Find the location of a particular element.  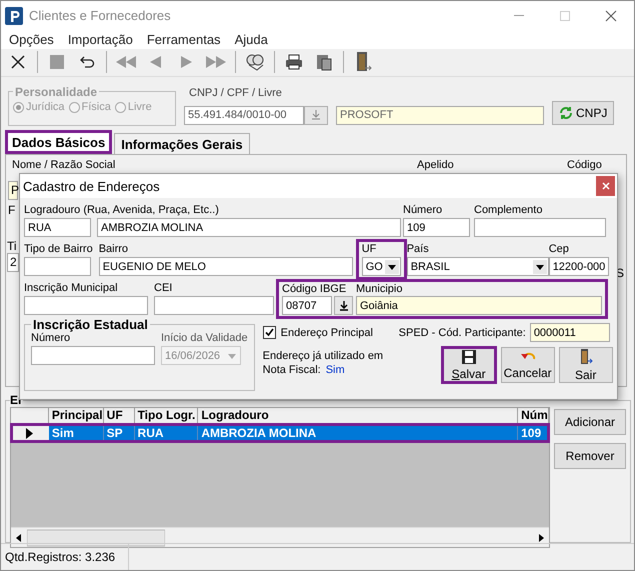

state-dropdown: GO is located at coordinates (381, 266).